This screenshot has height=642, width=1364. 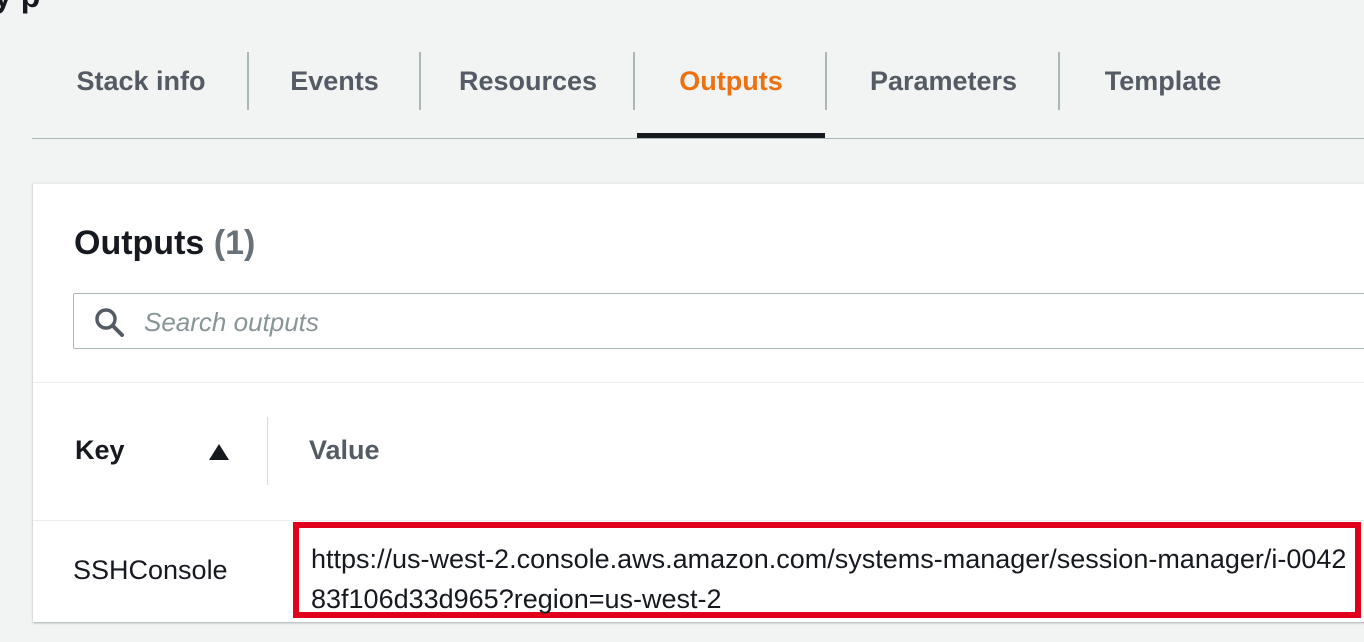 What do you see at coordinates (528, 81) in the screenshot?
I see `tab-resources: Resources` at bounding box center [528, 81].